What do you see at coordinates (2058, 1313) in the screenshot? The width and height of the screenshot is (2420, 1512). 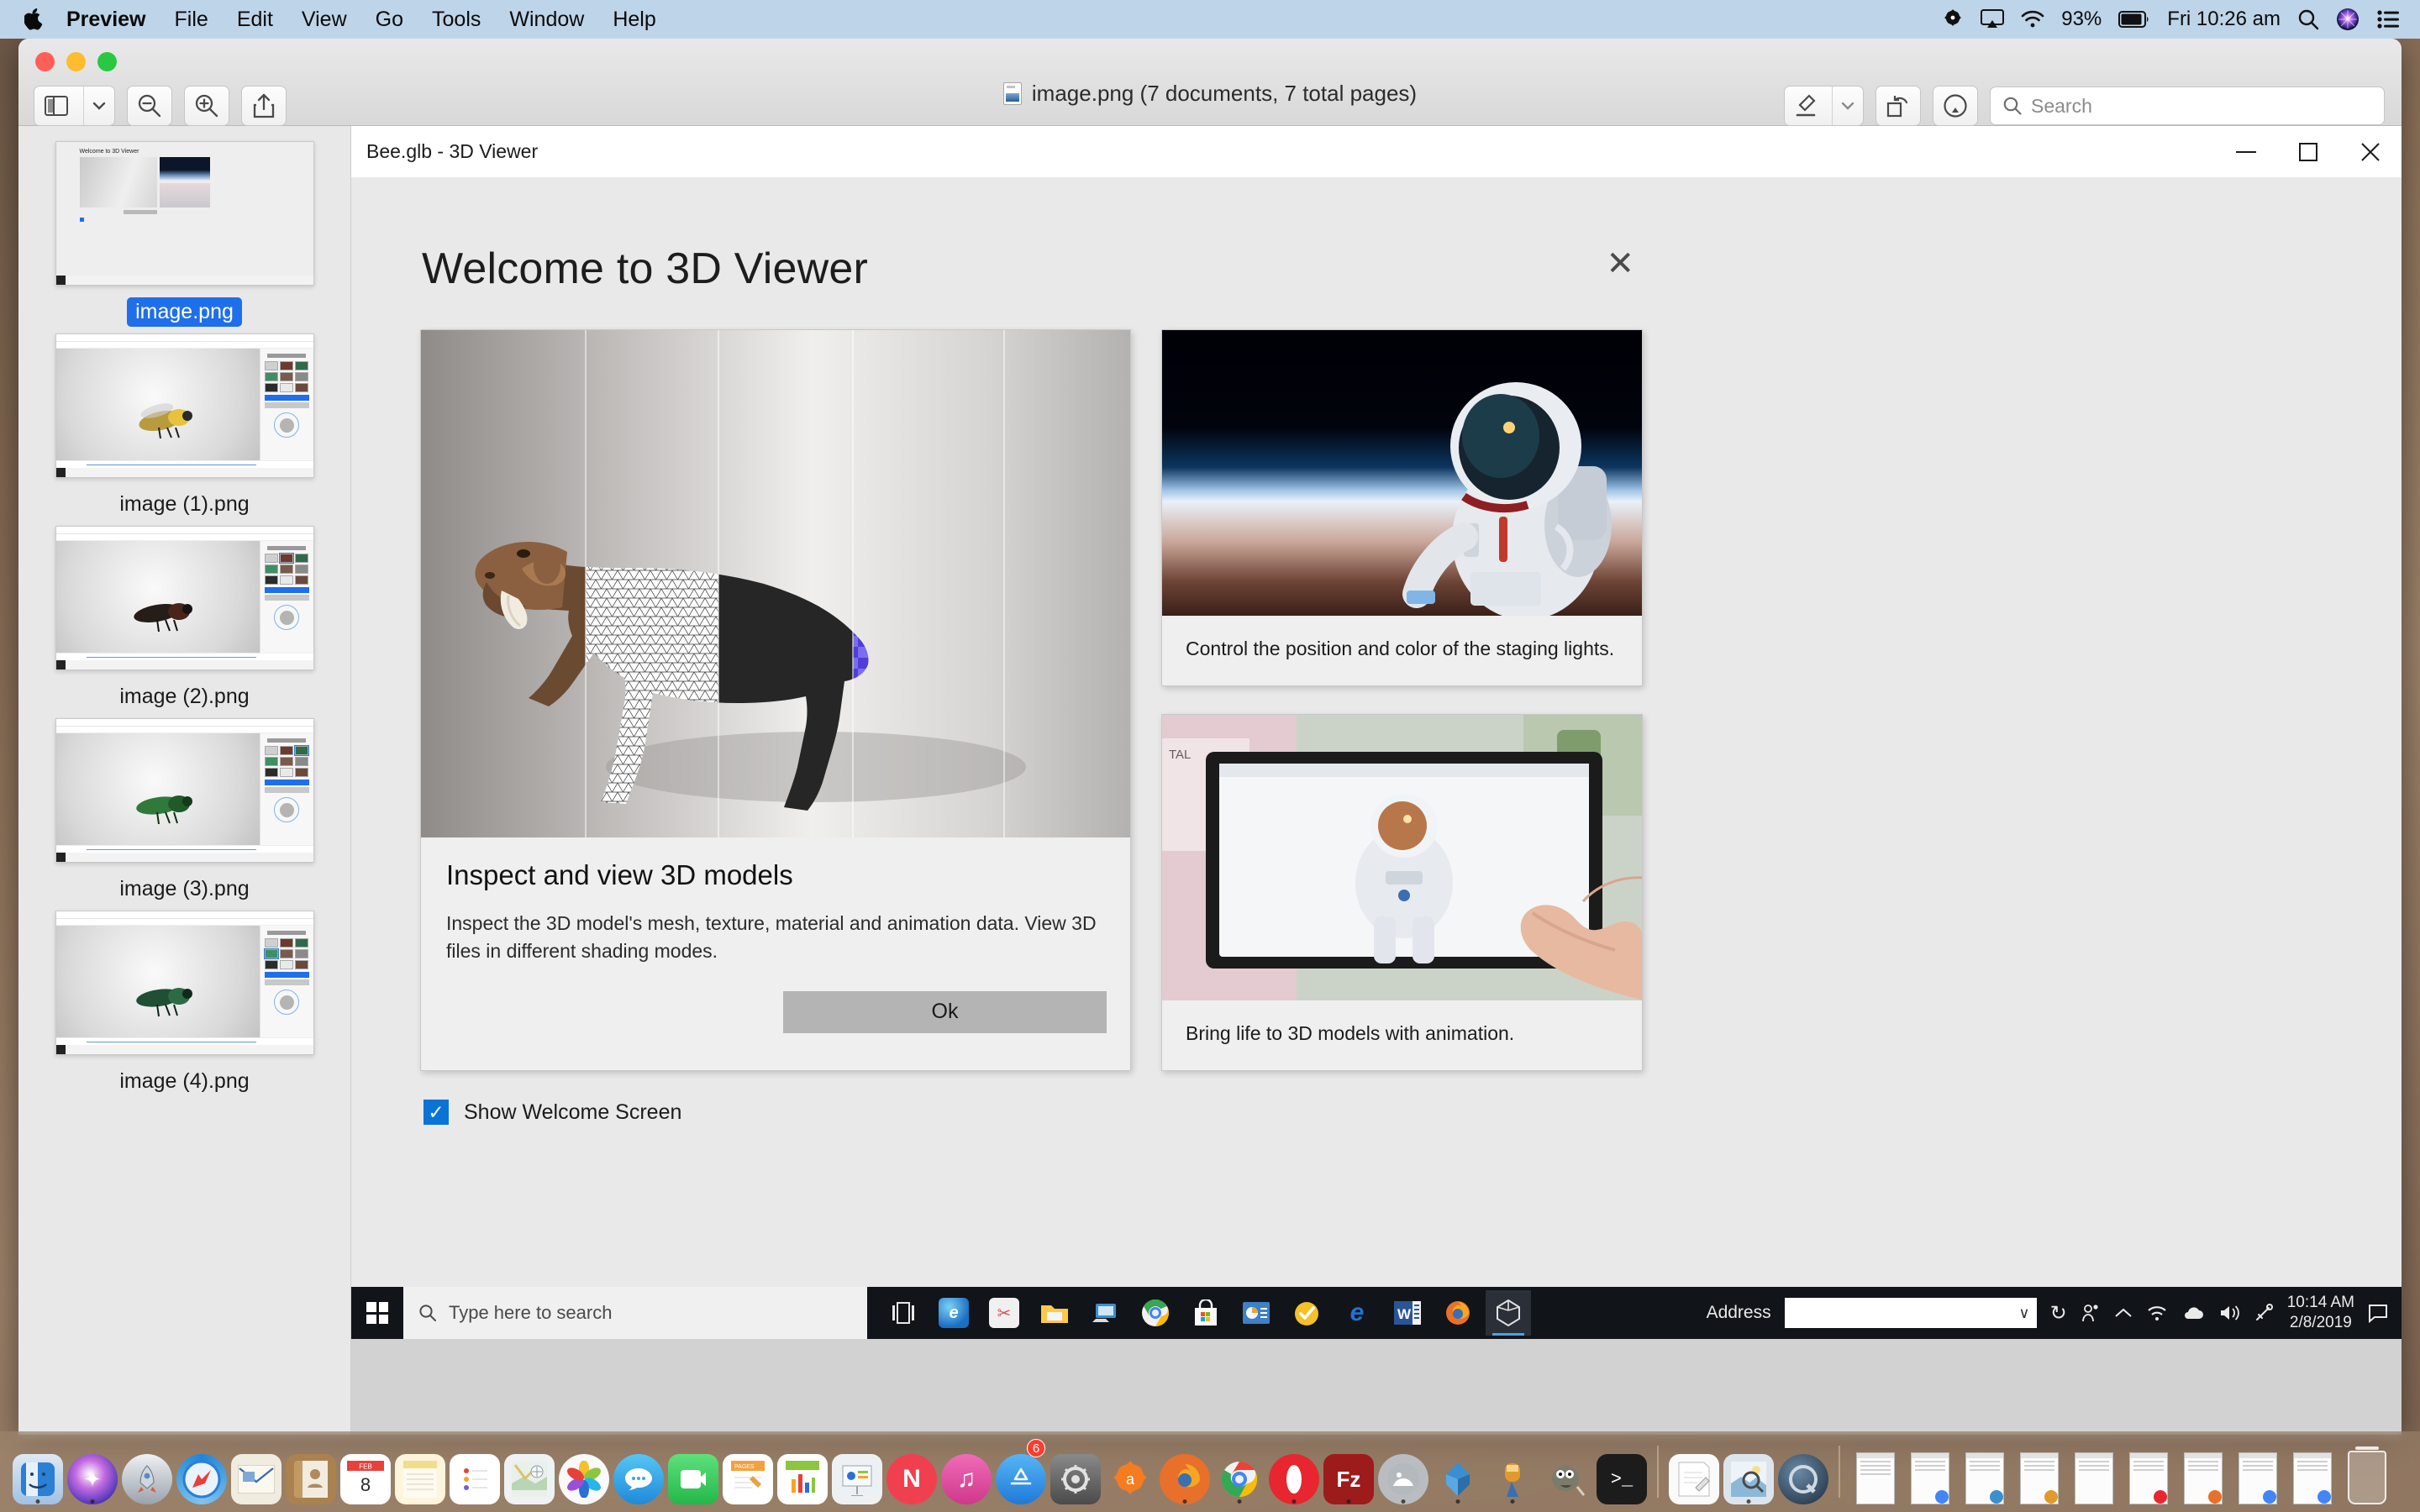 I see `refresh-icon: ↻` at bounding box center [2058, 1313].